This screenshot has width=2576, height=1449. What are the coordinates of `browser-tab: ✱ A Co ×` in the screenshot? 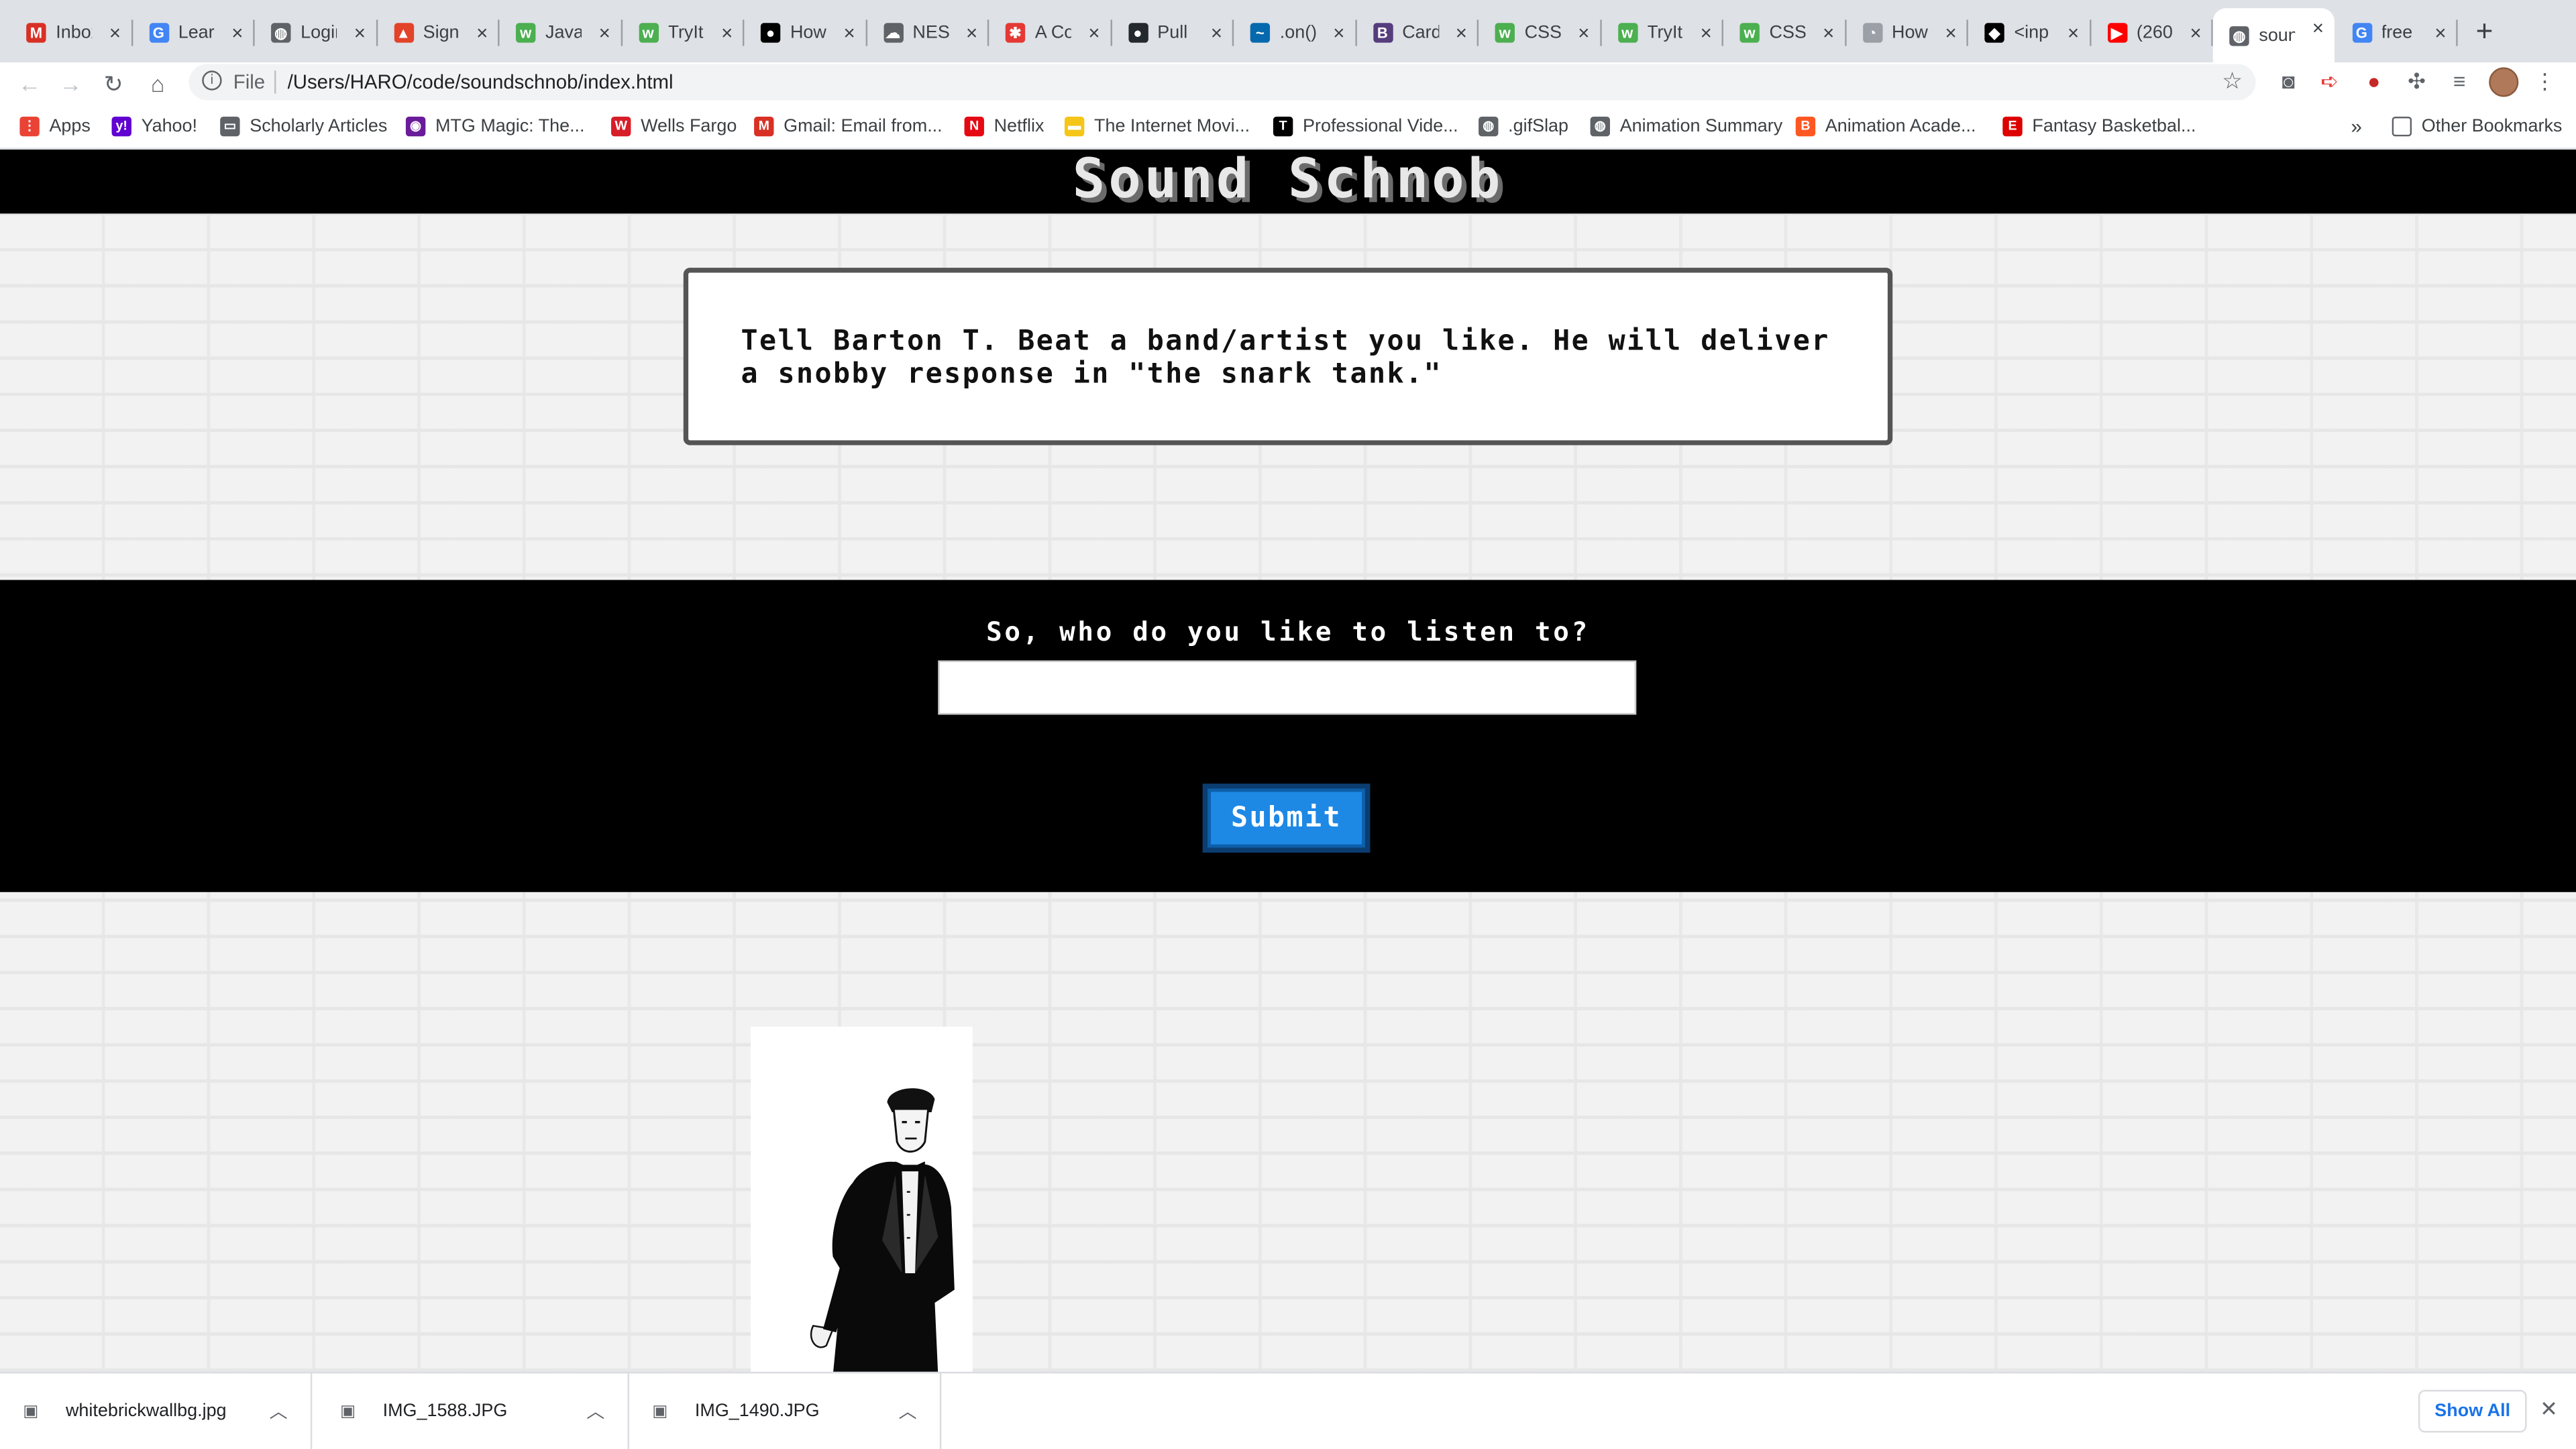 It's located at (1050, 33).